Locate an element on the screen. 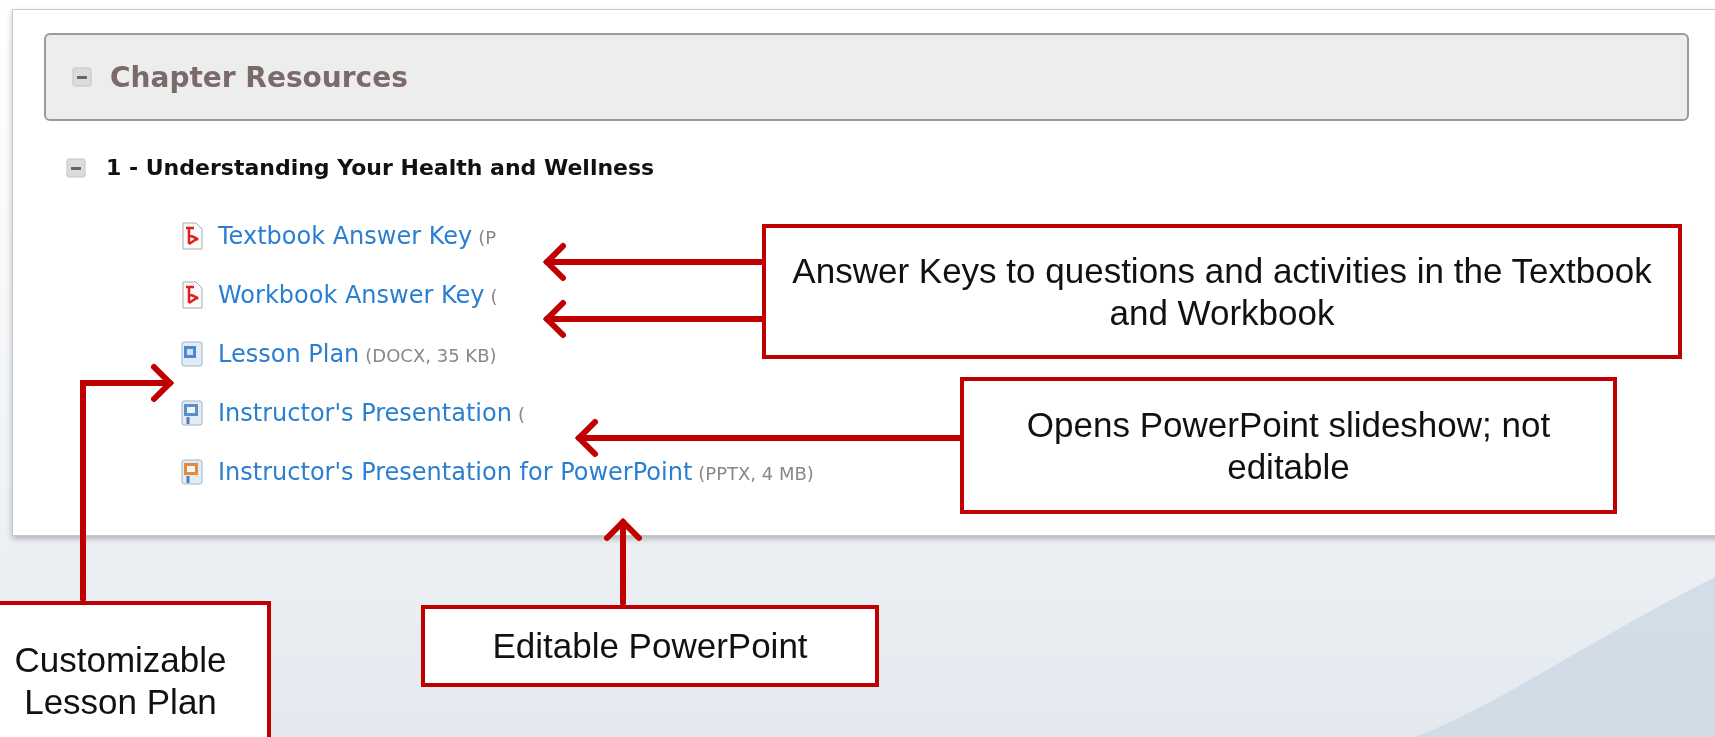  document-file-icon is located at coordinates (192, 354).